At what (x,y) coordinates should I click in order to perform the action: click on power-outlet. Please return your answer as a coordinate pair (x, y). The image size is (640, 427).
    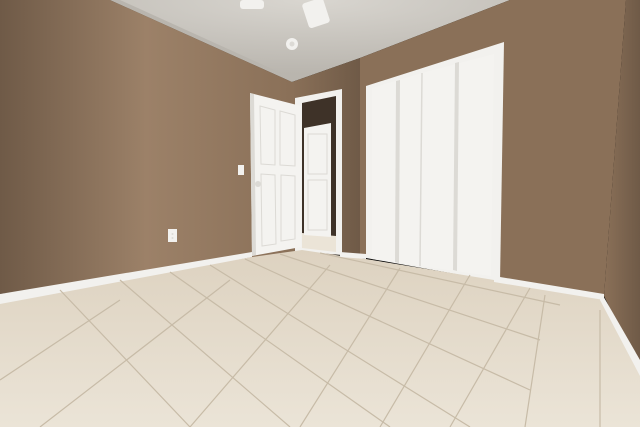
    Looking at the image, I should click on (172, 235).